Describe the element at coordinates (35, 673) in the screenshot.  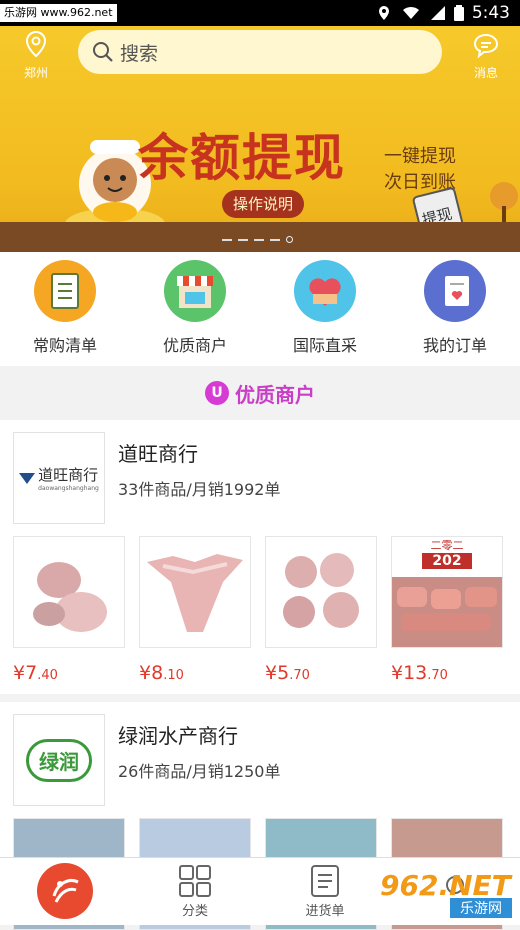
I see `product-price: ¥7.40` at that location.